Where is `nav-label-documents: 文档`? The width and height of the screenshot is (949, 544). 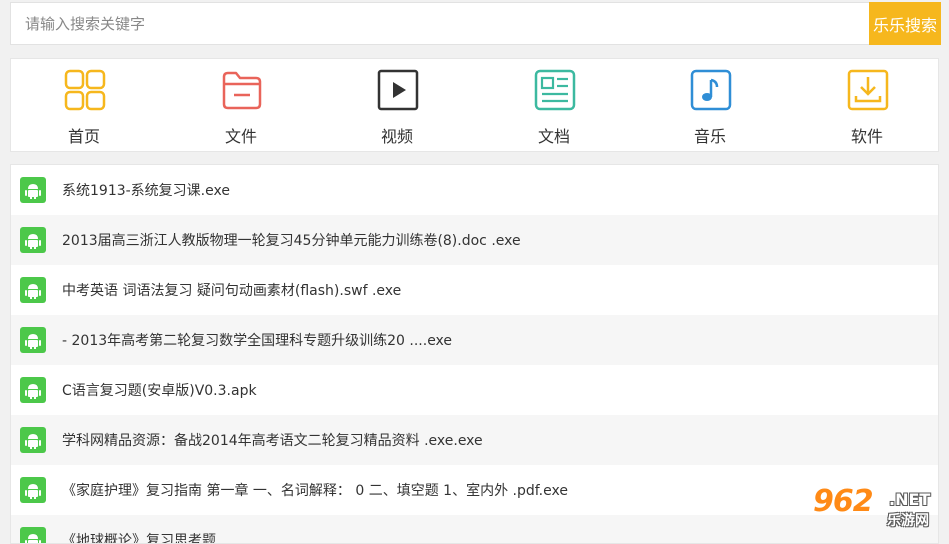 nav-label-documents: 文档 is located at coordinates (553, 136).